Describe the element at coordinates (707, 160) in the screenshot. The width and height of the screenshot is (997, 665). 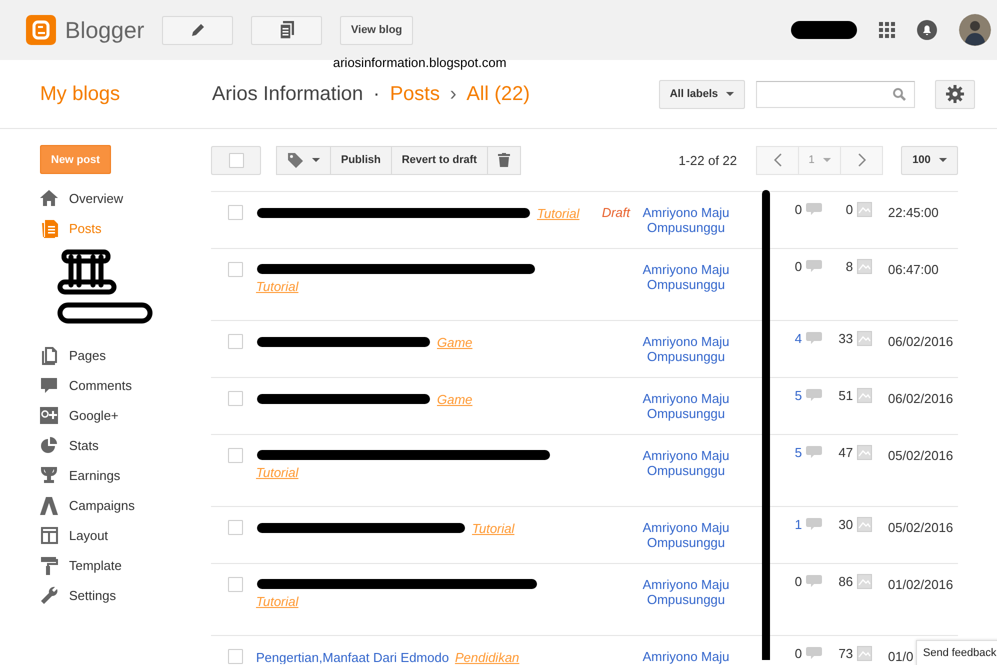
I see `page-range: 1-22 of 22` at that location.